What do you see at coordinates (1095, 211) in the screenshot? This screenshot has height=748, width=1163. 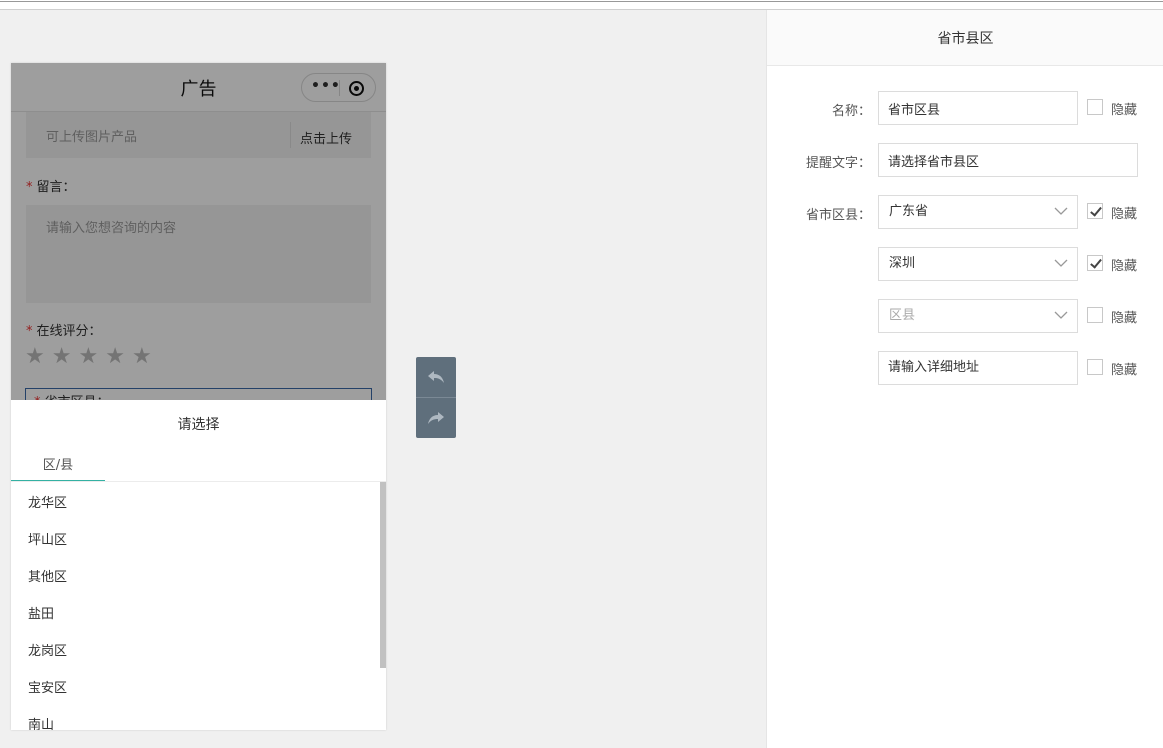 I see `province-hide-checkbox` at bounding box center [1095, 211].